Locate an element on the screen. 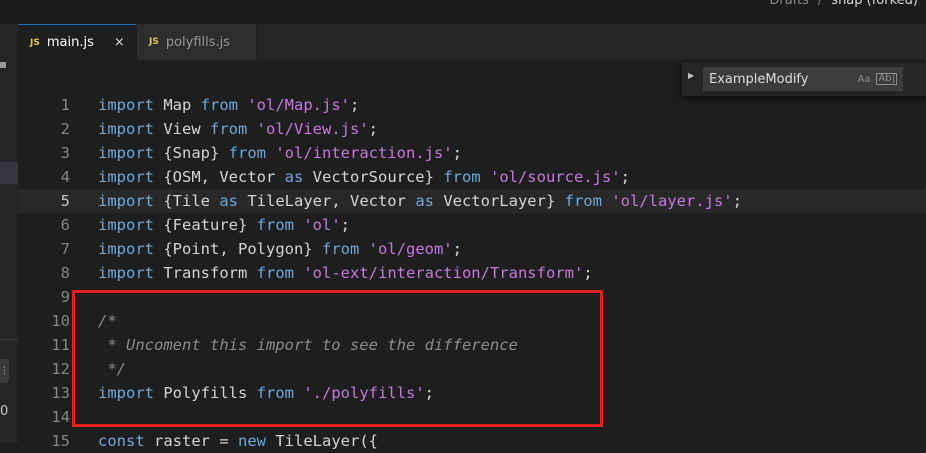  code-token: new is located at coordinates (252, 441).